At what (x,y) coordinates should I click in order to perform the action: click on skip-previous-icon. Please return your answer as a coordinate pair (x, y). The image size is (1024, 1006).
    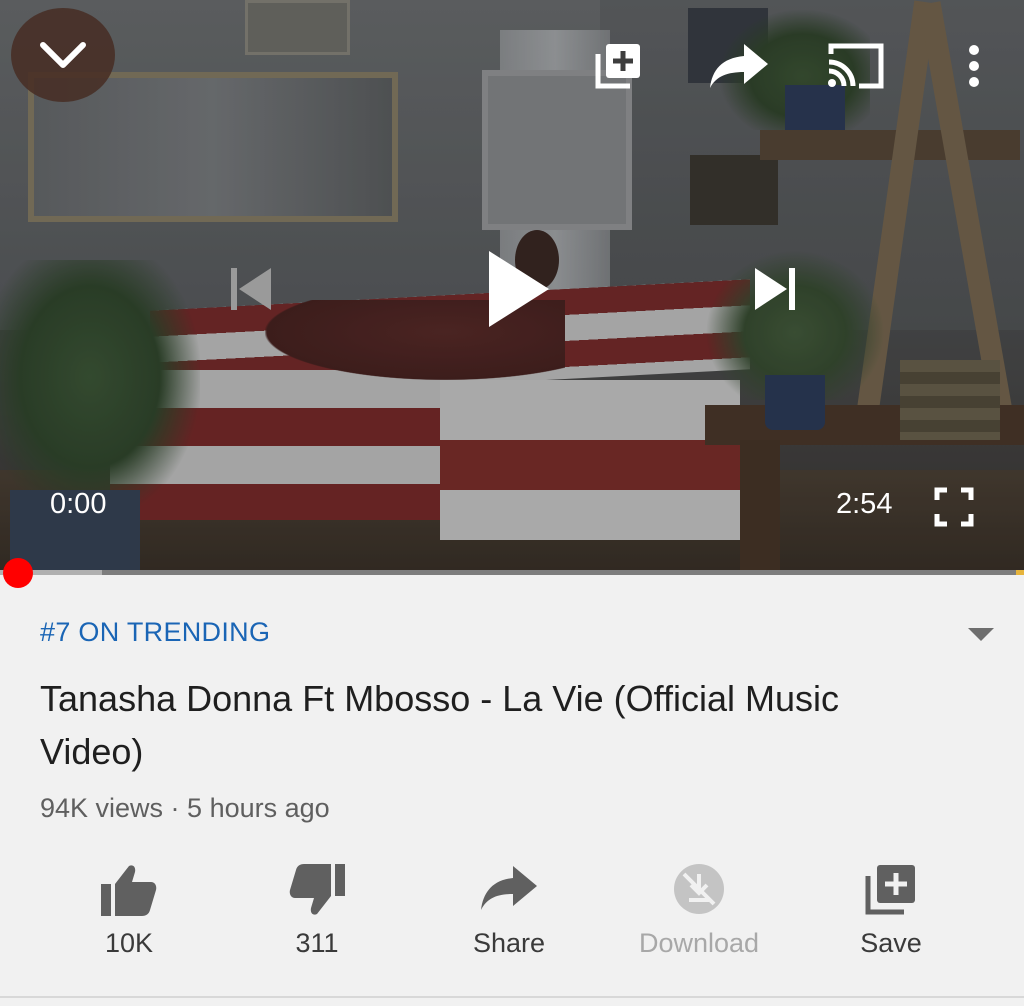
    Looking at the image, I should click on (251, 289).